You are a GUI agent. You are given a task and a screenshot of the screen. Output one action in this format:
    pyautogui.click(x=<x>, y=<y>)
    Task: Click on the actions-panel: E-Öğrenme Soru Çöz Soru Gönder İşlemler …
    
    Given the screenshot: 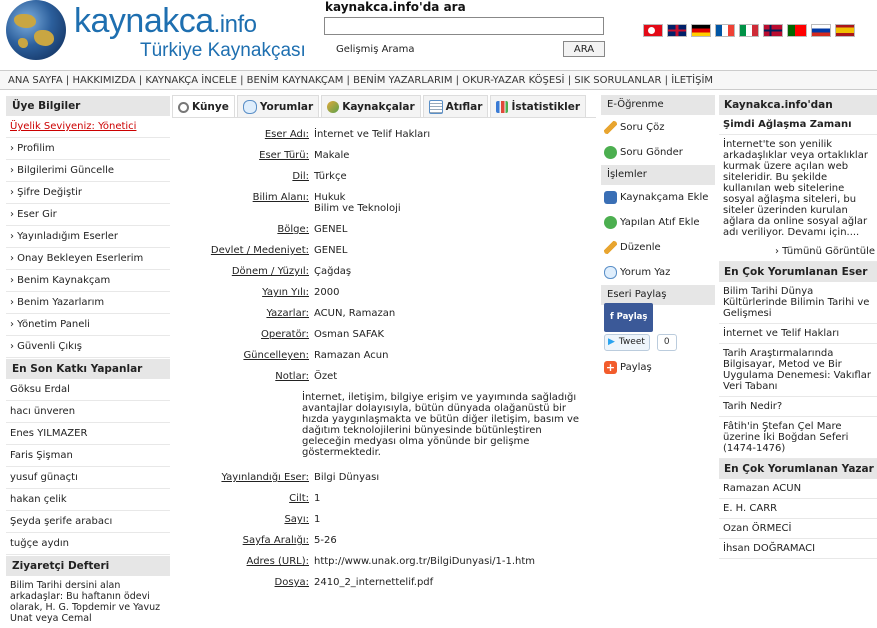 What is the action you would take?
    pyautogui.click(x=658, y=237)
    